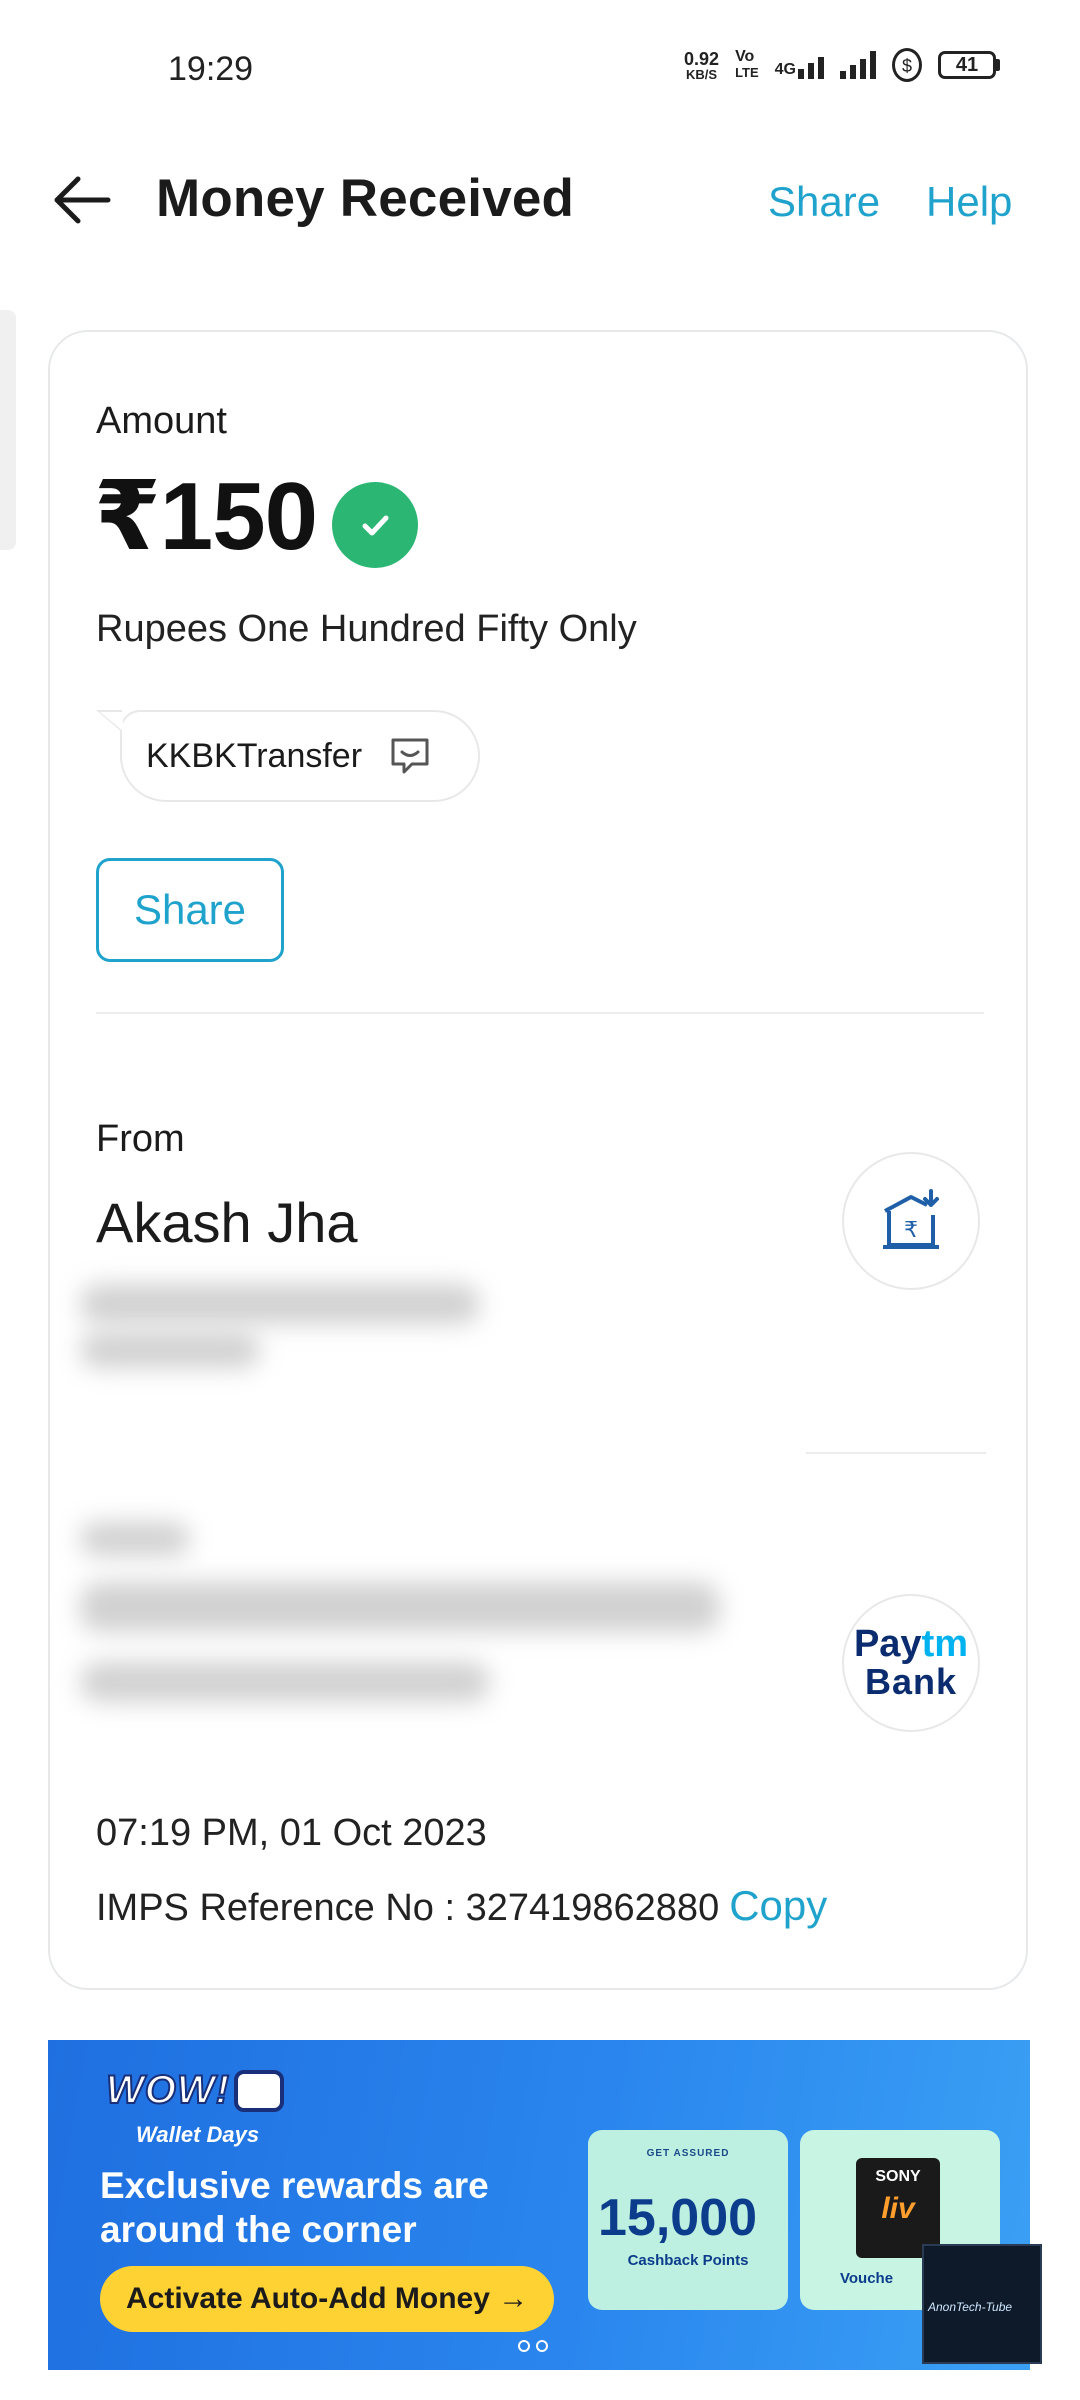 The image size is (1080, 2400). What do you see at coordinates (540, 70) in the screenshot?
I see `status-bar: 19:29 0.92 KB/S Vo LTE 4G $ 41` at bounding box center [540, 70].